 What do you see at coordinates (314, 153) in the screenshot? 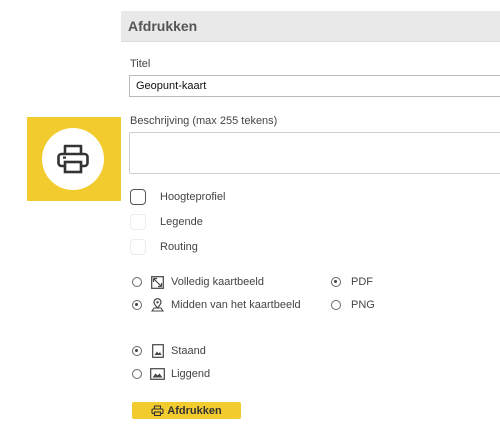
I see `description-input` at bounding box center [314, 153].